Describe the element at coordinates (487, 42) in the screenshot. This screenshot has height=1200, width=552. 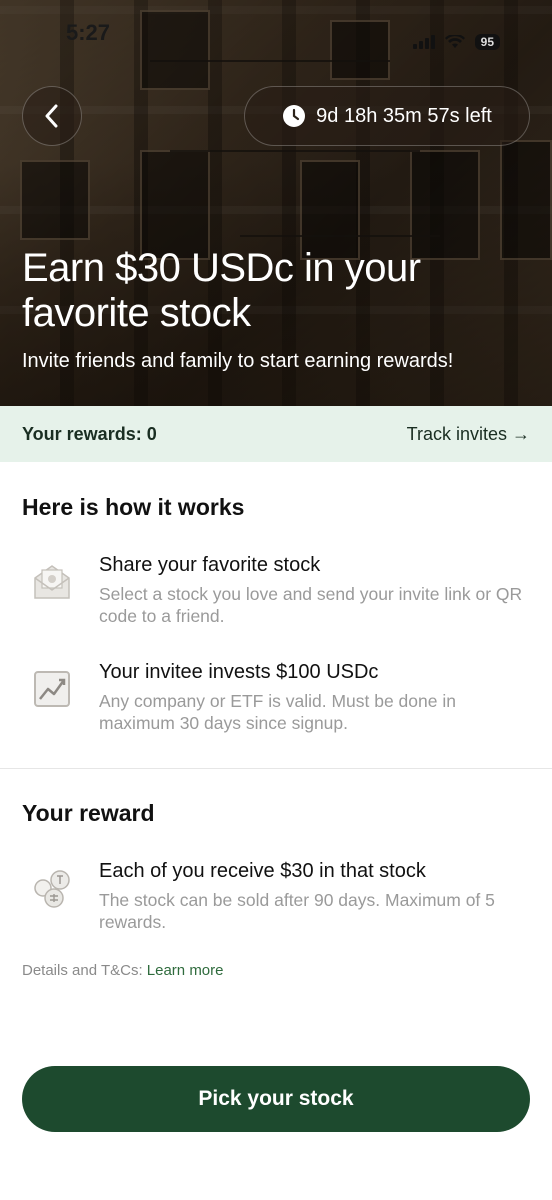
I see `battery-icon: 95` at that location.